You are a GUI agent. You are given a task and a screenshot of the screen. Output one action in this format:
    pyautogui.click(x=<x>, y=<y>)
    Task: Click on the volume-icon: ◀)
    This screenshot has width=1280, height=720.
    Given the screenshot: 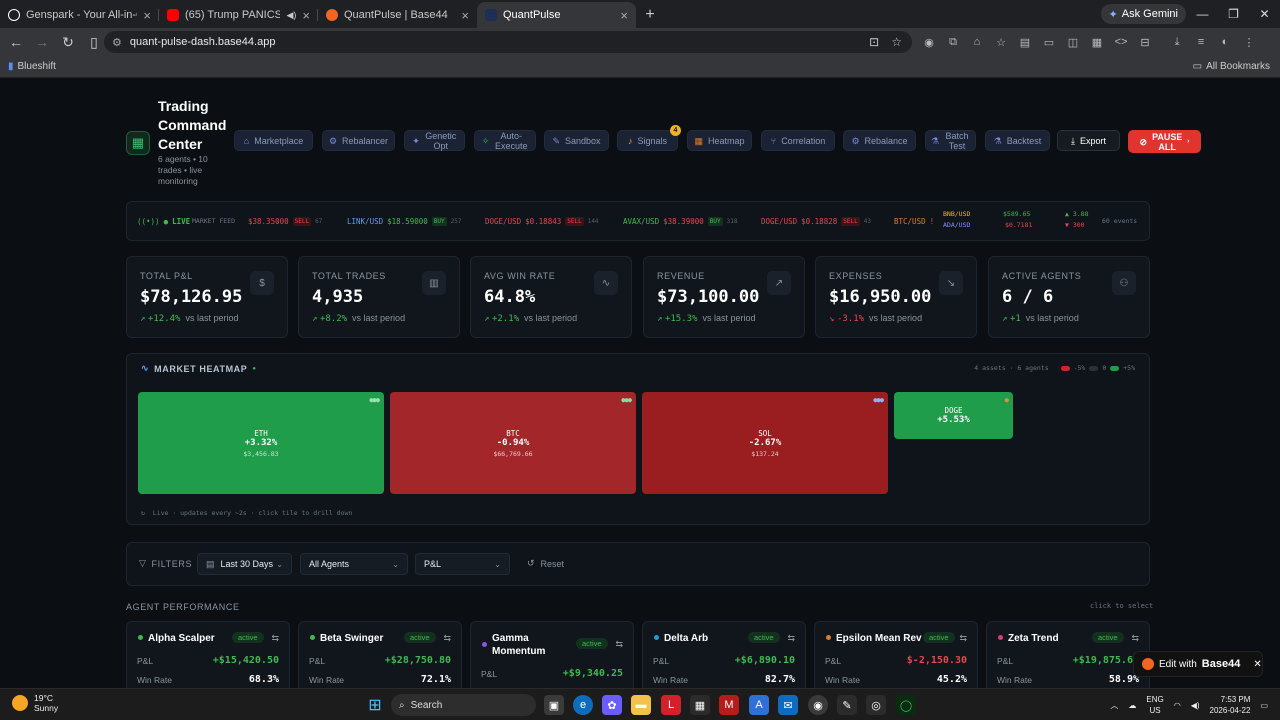 What is the action you would take?
    pyautogui.click(x=1195, y=705)
    